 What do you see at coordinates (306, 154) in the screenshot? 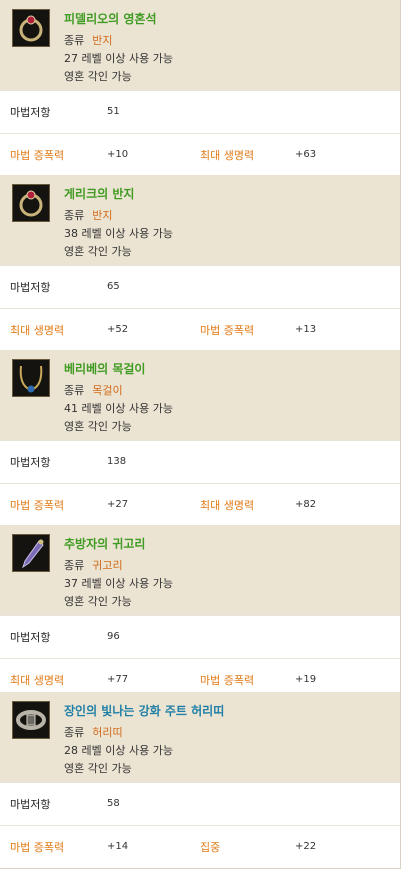
I see `stat2-value: +63` at bounding box center [306, 154].